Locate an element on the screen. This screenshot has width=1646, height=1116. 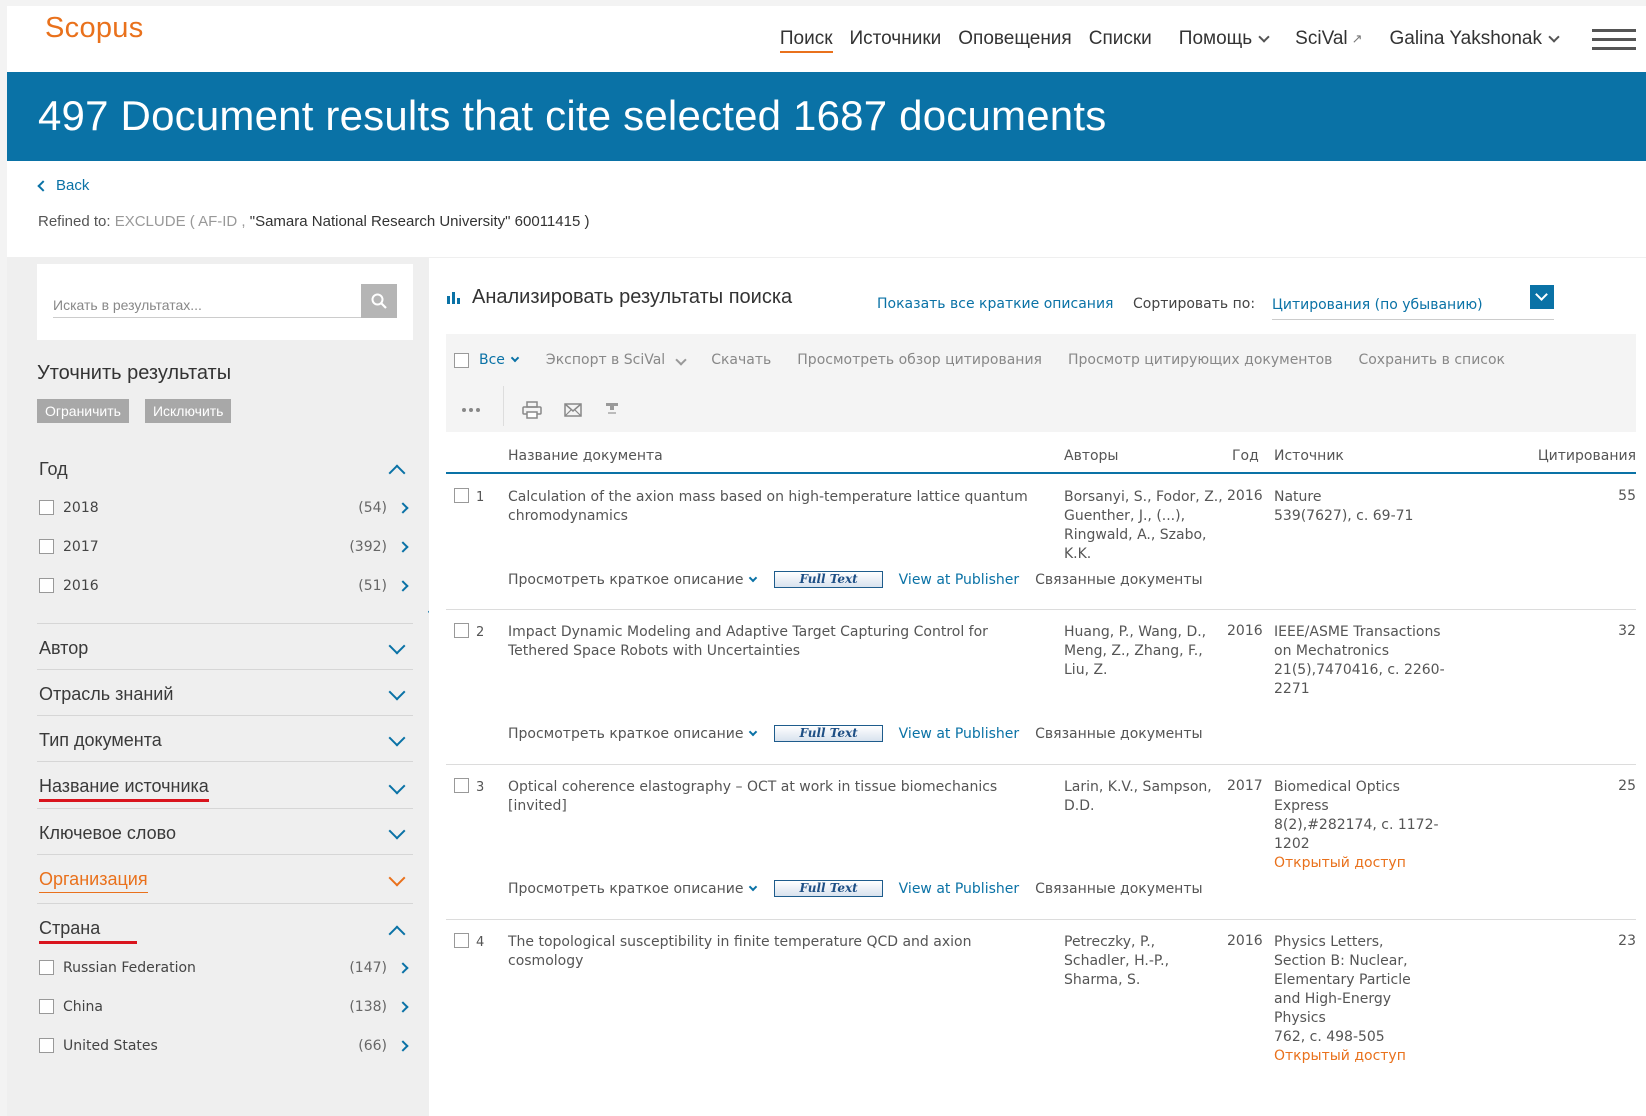
cites-count: 23 is located at coordinates (1627, 941).